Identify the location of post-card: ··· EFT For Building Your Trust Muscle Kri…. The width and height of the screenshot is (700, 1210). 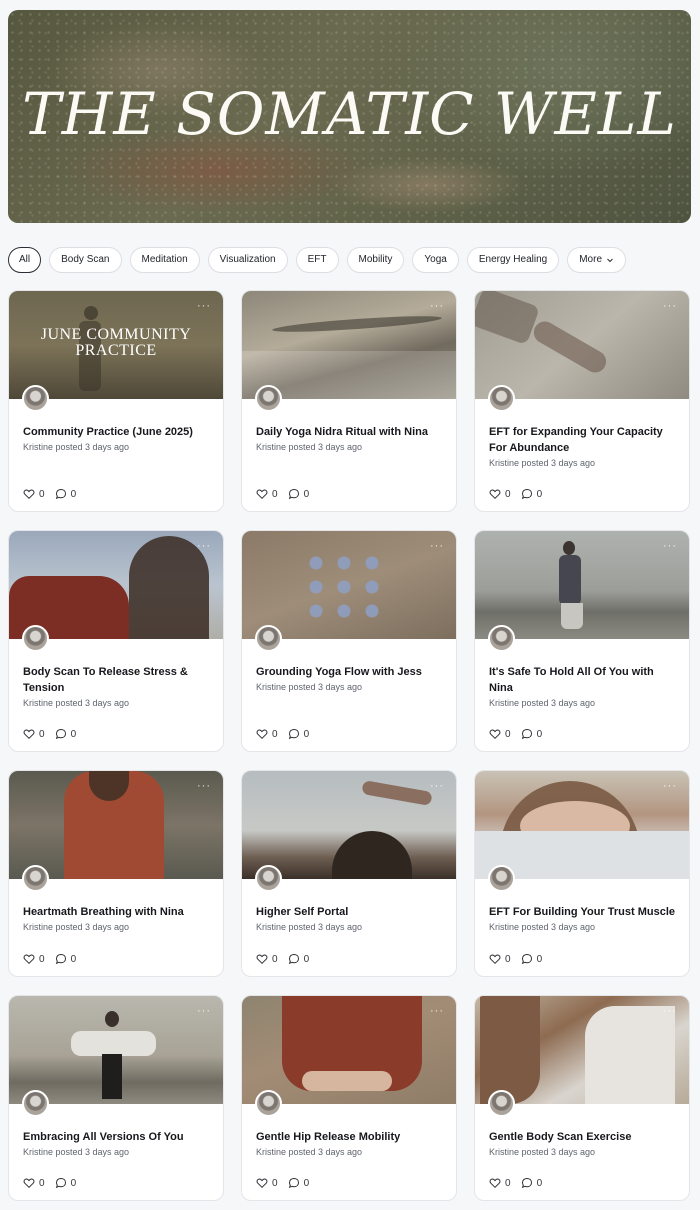
(582, 873).